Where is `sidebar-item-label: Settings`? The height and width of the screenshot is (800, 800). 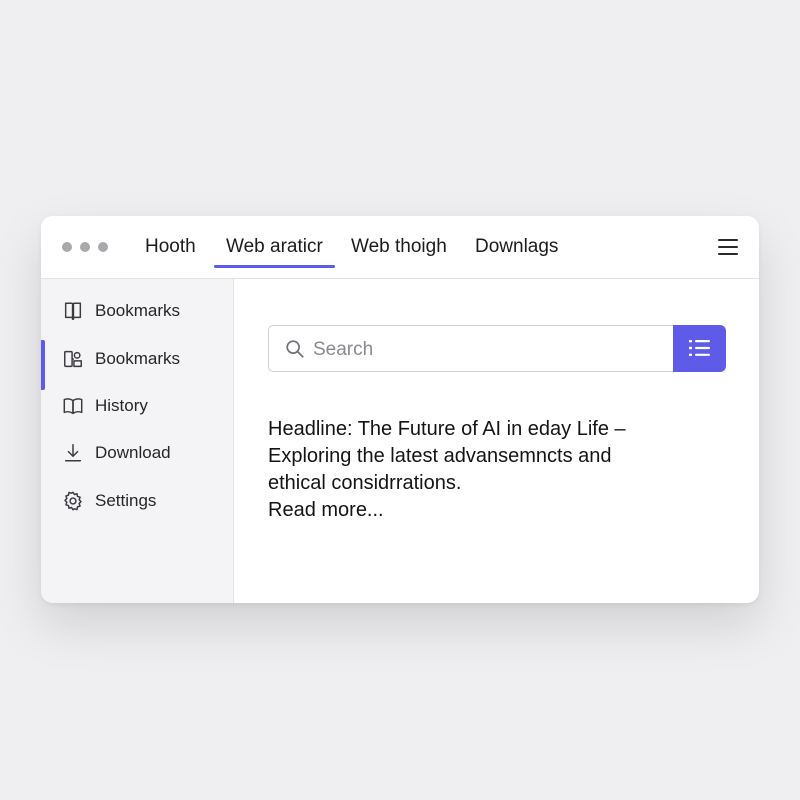
sidebar-item-label: Settings is located at coordinates (126, 500).